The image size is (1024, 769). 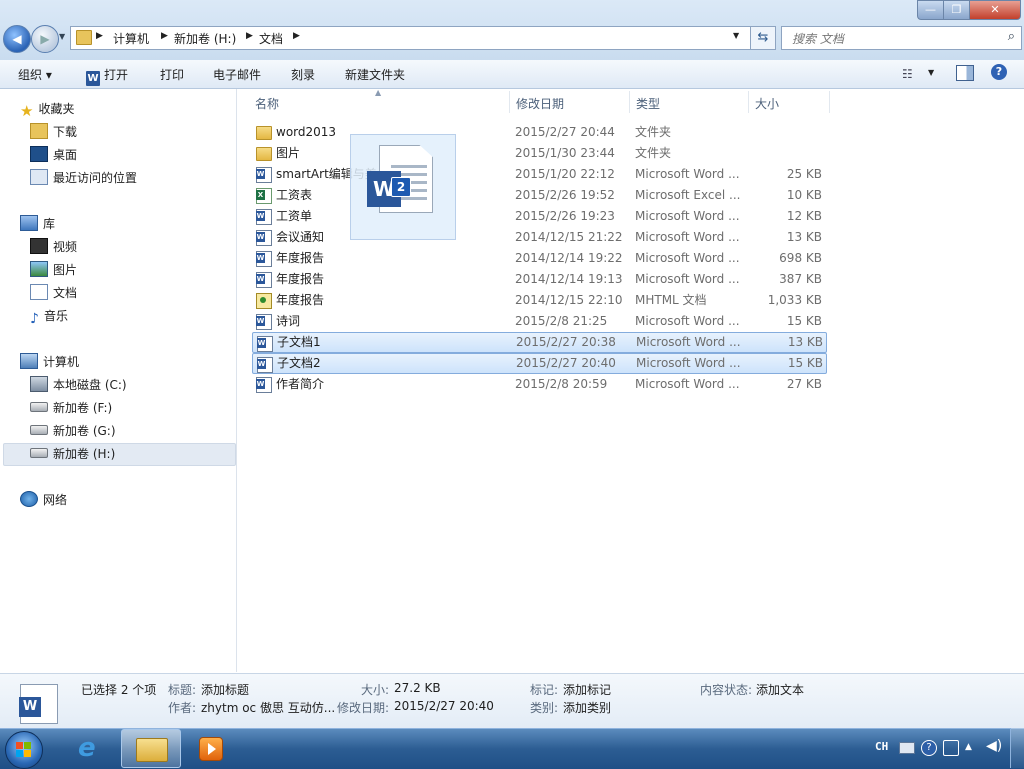 I want to click on breadcrumb-drive-h: 新加卷 (H:), so click(x=205, y=38).